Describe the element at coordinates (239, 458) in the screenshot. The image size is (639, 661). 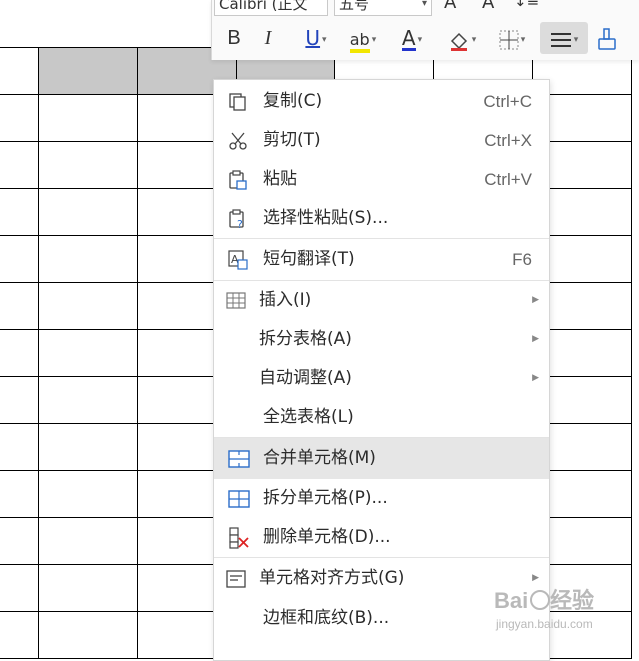
I see `merge-cells-icon` at that location.